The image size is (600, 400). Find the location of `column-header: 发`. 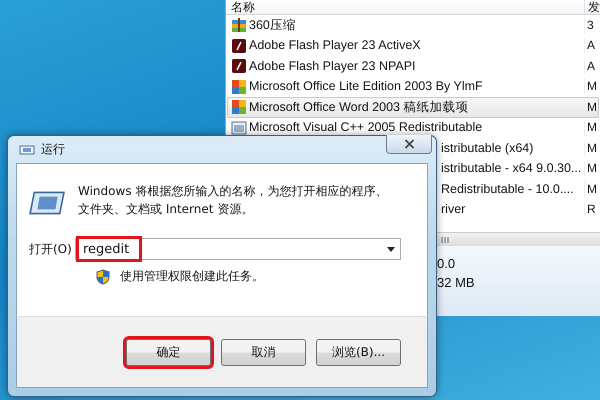

column-header: 发 is located at coordinates (592, 7).